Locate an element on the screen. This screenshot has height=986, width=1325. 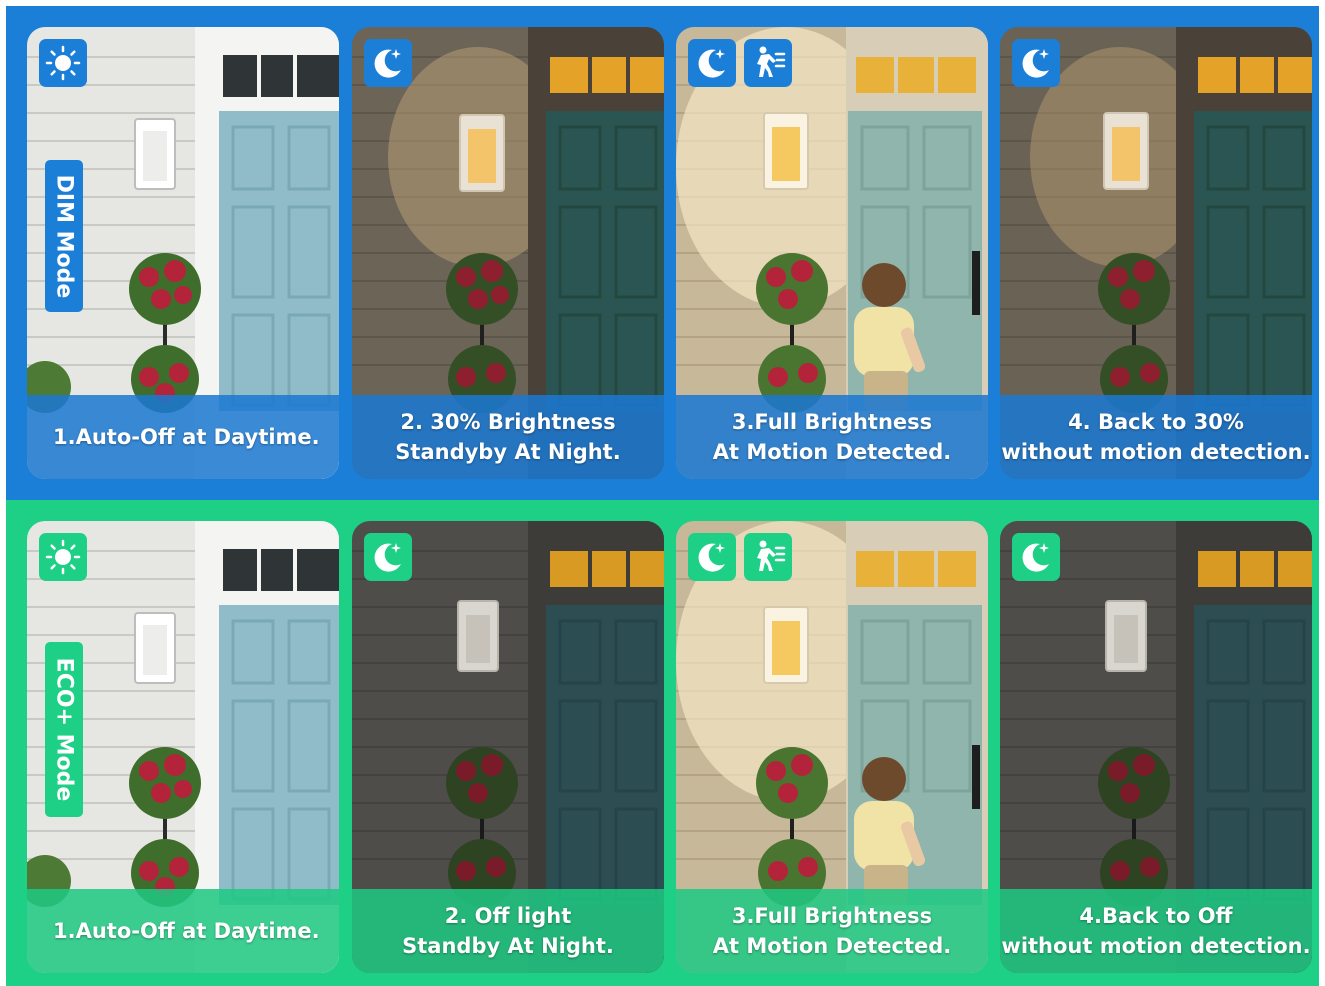
dim-panel-daytime: DIM Mode 1.Auto-Off at Daytime. is located at coordinates (183, 253).